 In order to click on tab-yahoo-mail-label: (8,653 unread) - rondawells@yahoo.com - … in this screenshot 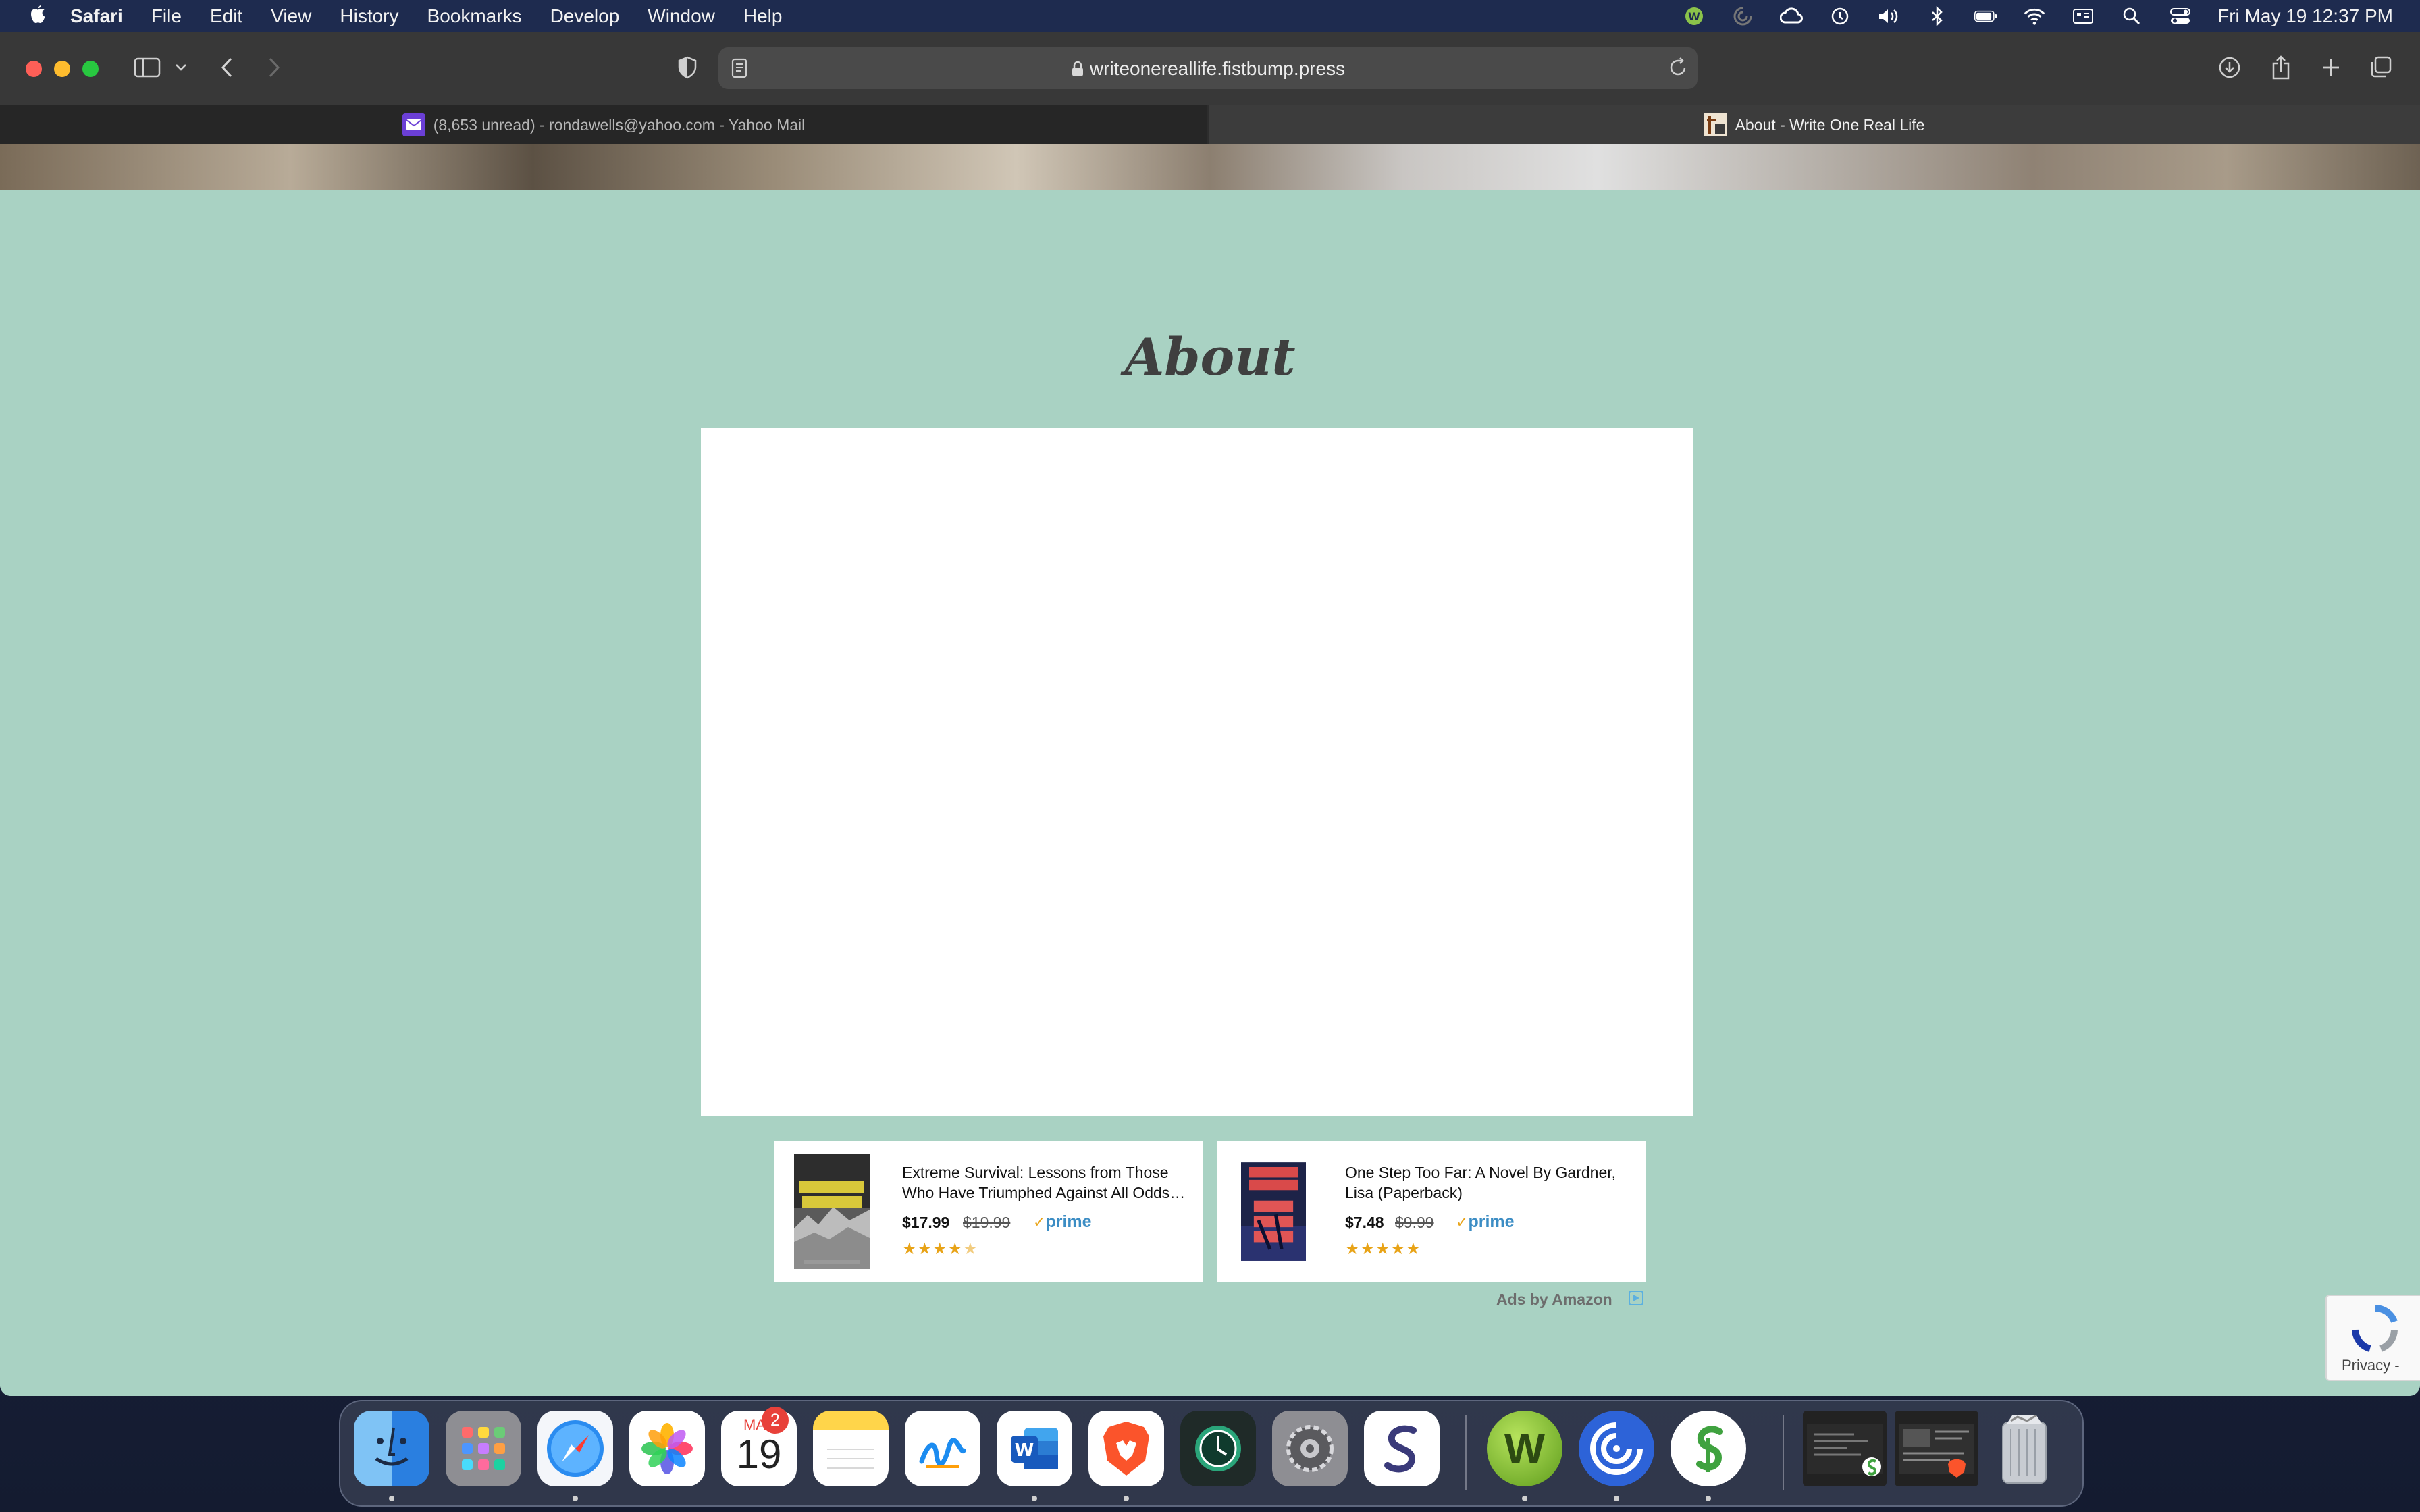, I will do `click(619, 124)`.